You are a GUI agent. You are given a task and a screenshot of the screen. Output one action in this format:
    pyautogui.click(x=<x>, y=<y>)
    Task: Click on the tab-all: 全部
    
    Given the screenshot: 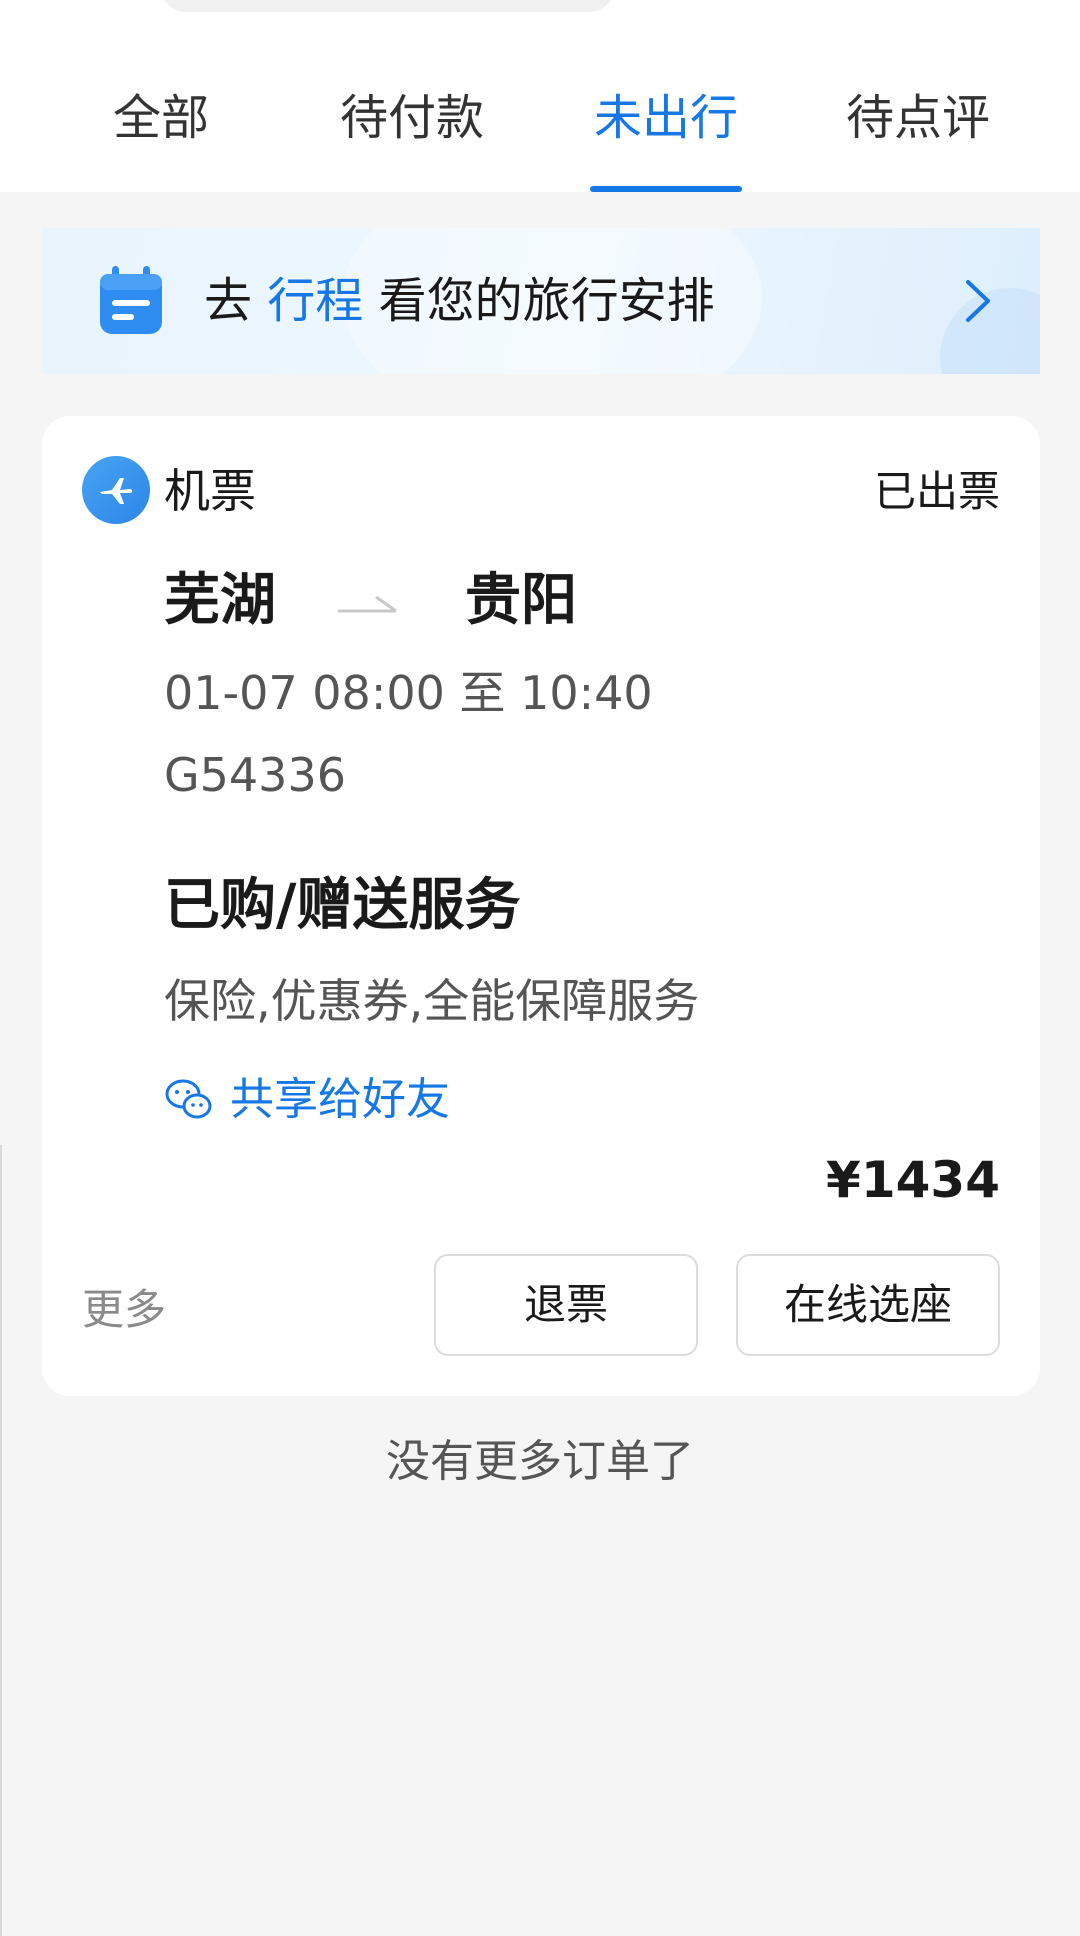 What is the action you would take?
    pyautogui.click(x=161, y=139)
    